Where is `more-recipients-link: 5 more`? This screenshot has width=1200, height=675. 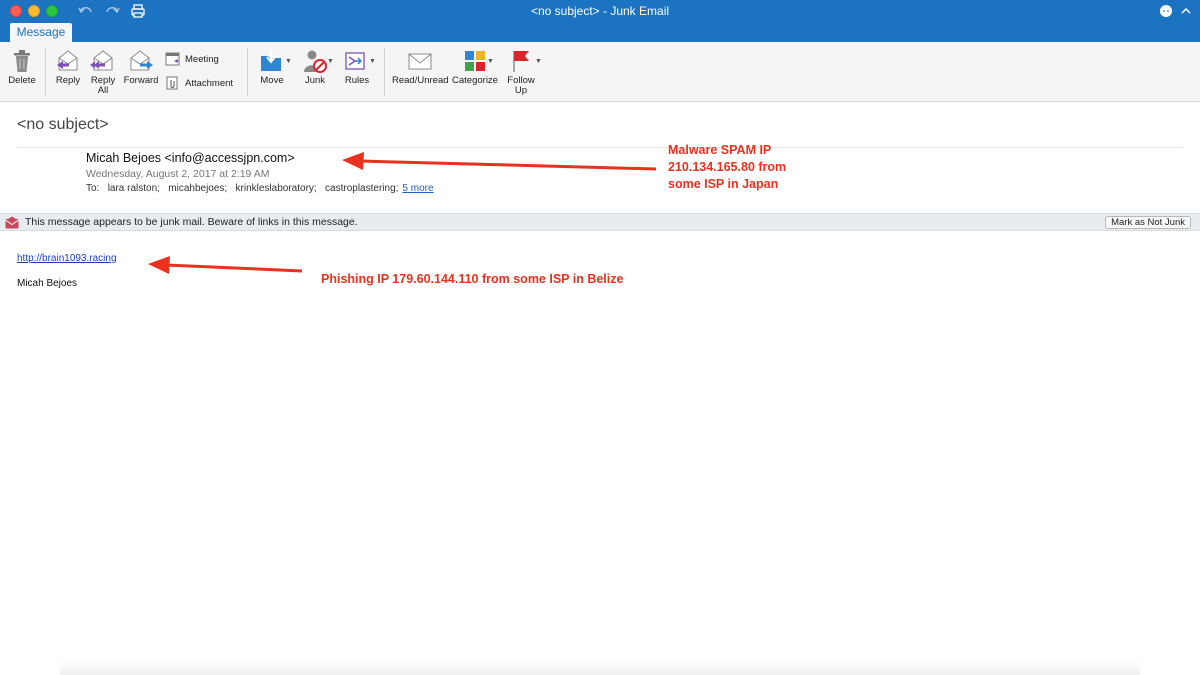 more-recipients-link: 5 more is located at coordinates (417, 188).